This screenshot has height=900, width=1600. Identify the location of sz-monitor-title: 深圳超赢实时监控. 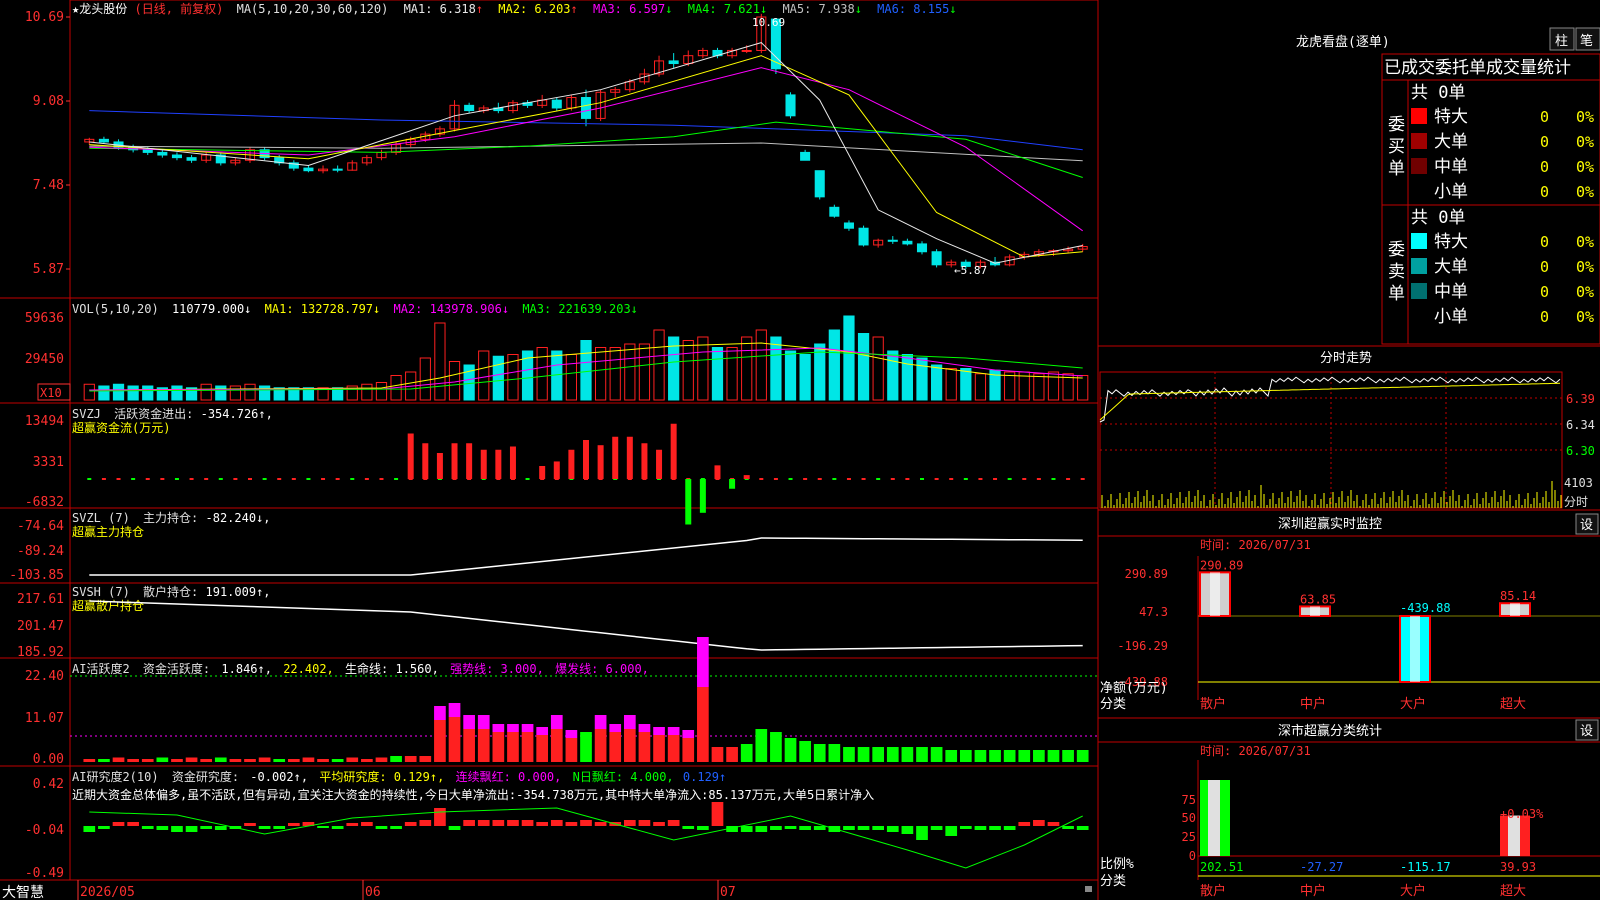
(1330, 524).